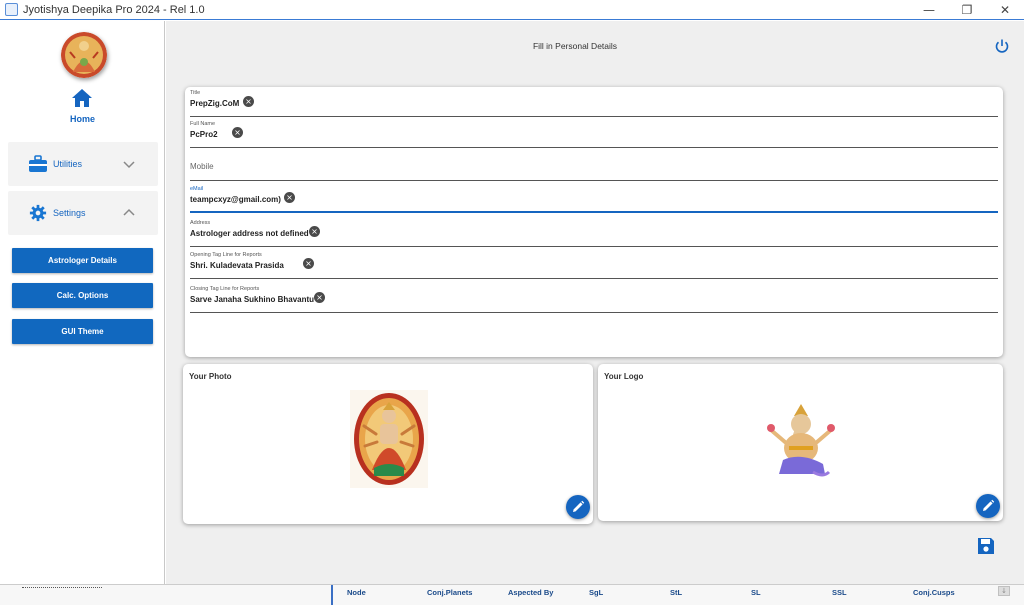 The width and height of the screenshot is (1024, 605). What do you see at coordinates (929, 10) in the screenshot?
I see `minimize-button: —` at bounding box center [929, 10].